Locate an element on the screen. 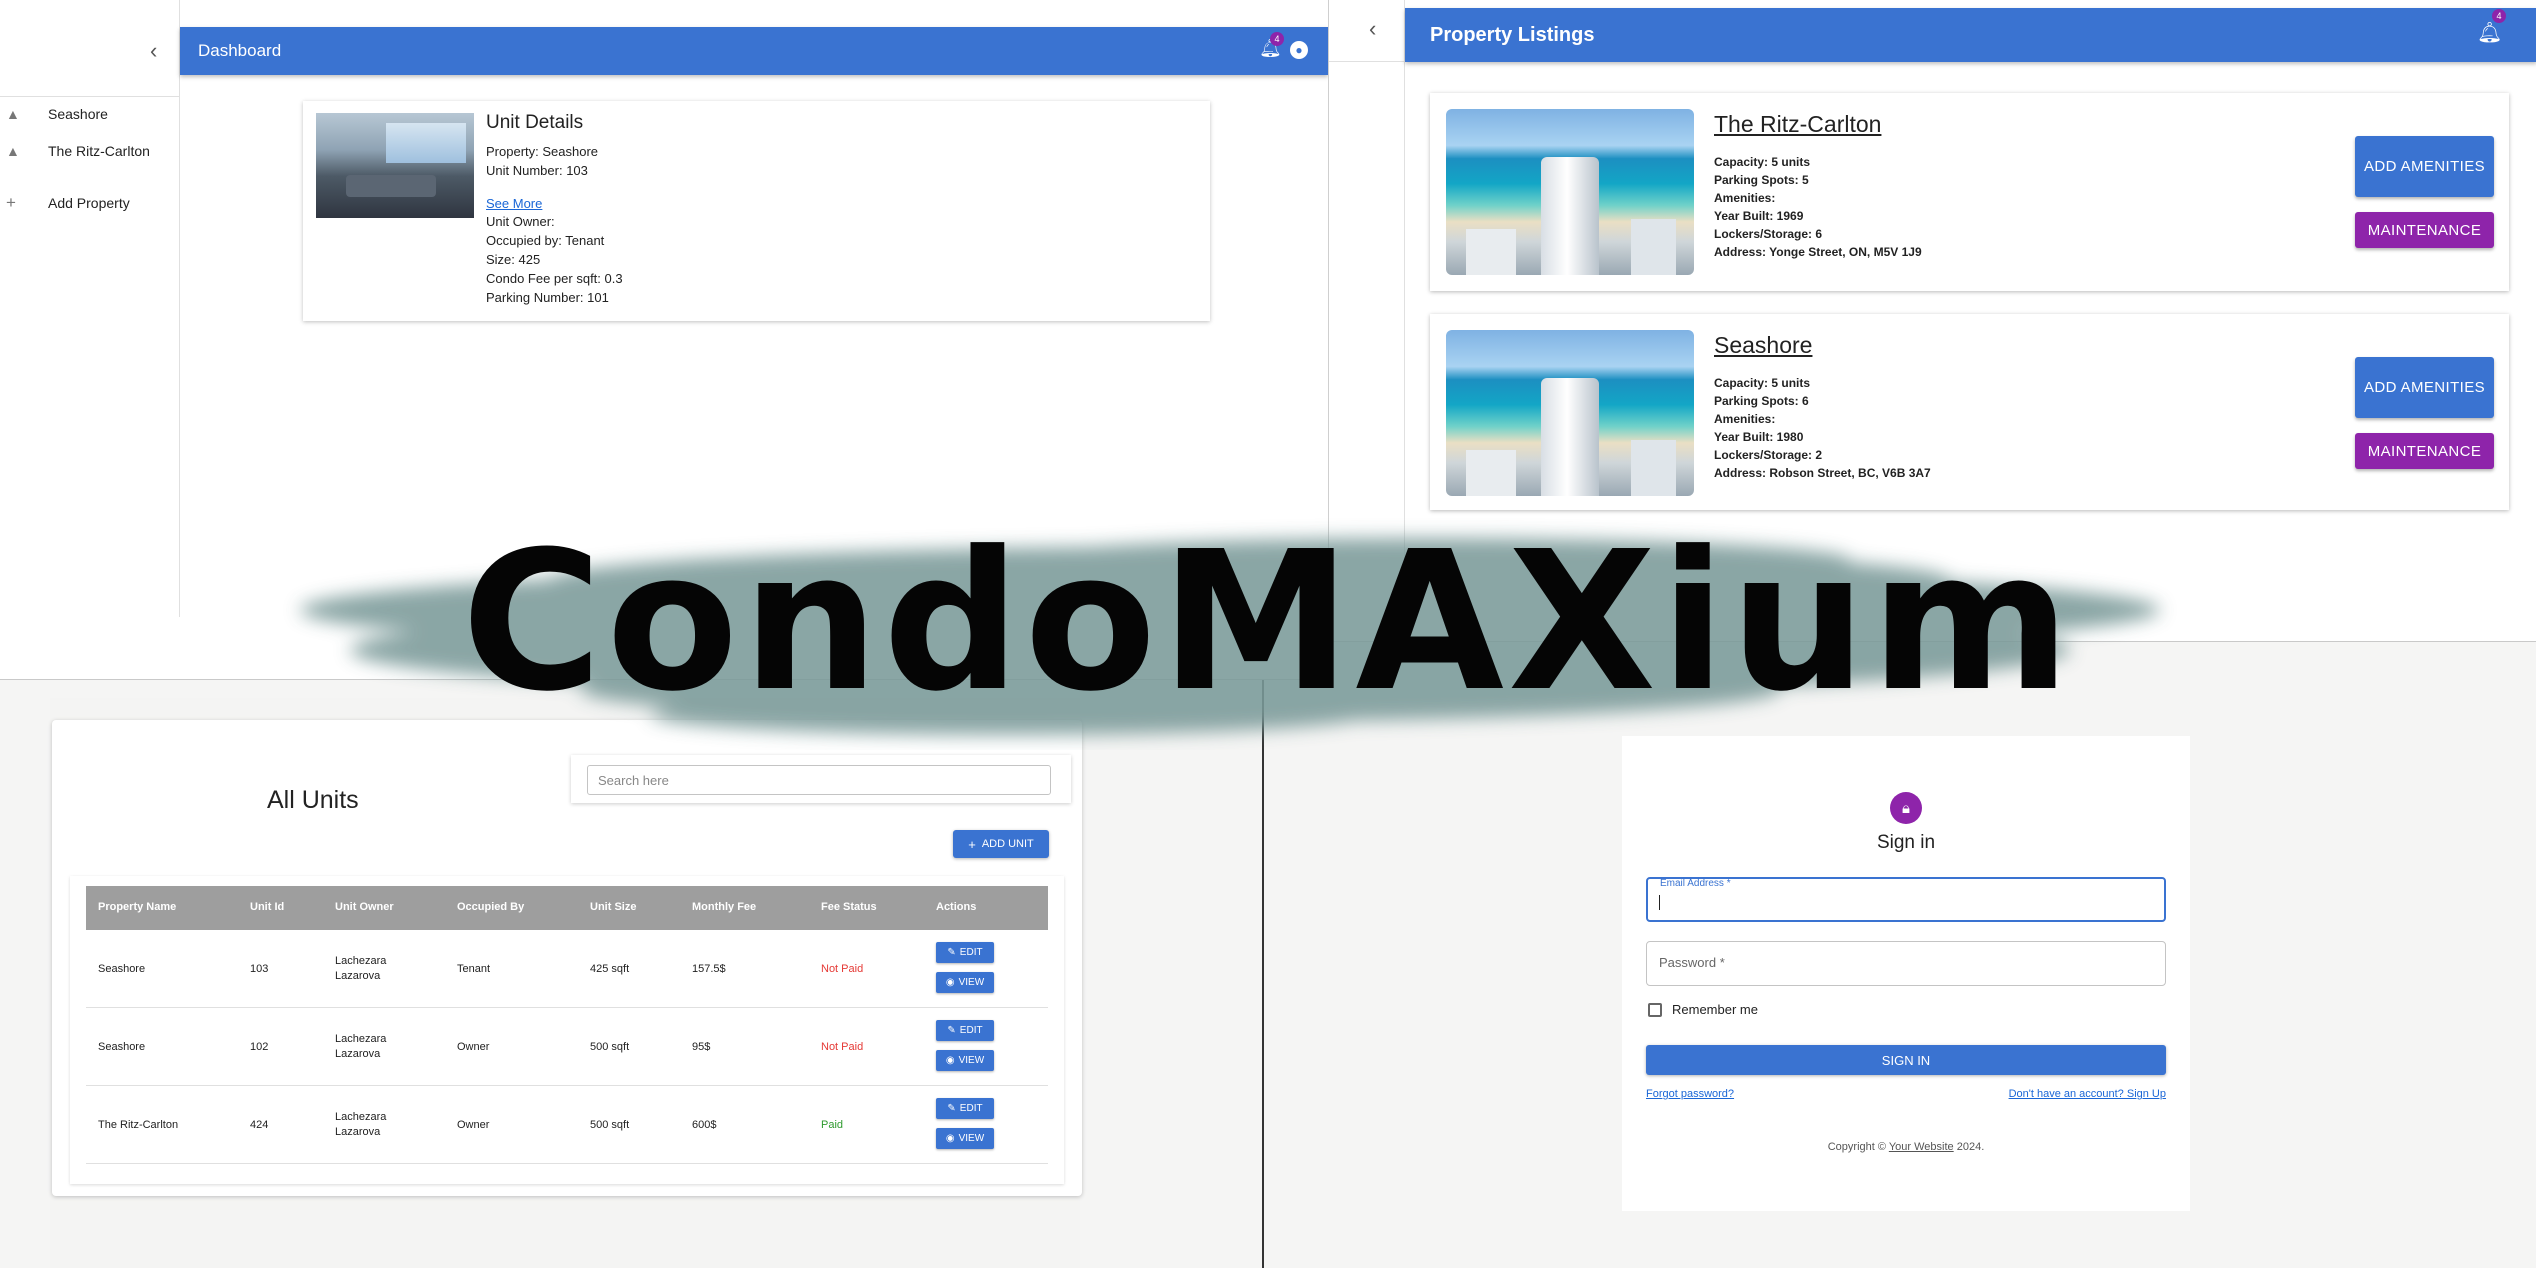 Image resolution: width=2536 pixels, height=1268 pixels. app-bar: Property Listings is located at coordinates (1970, 35).